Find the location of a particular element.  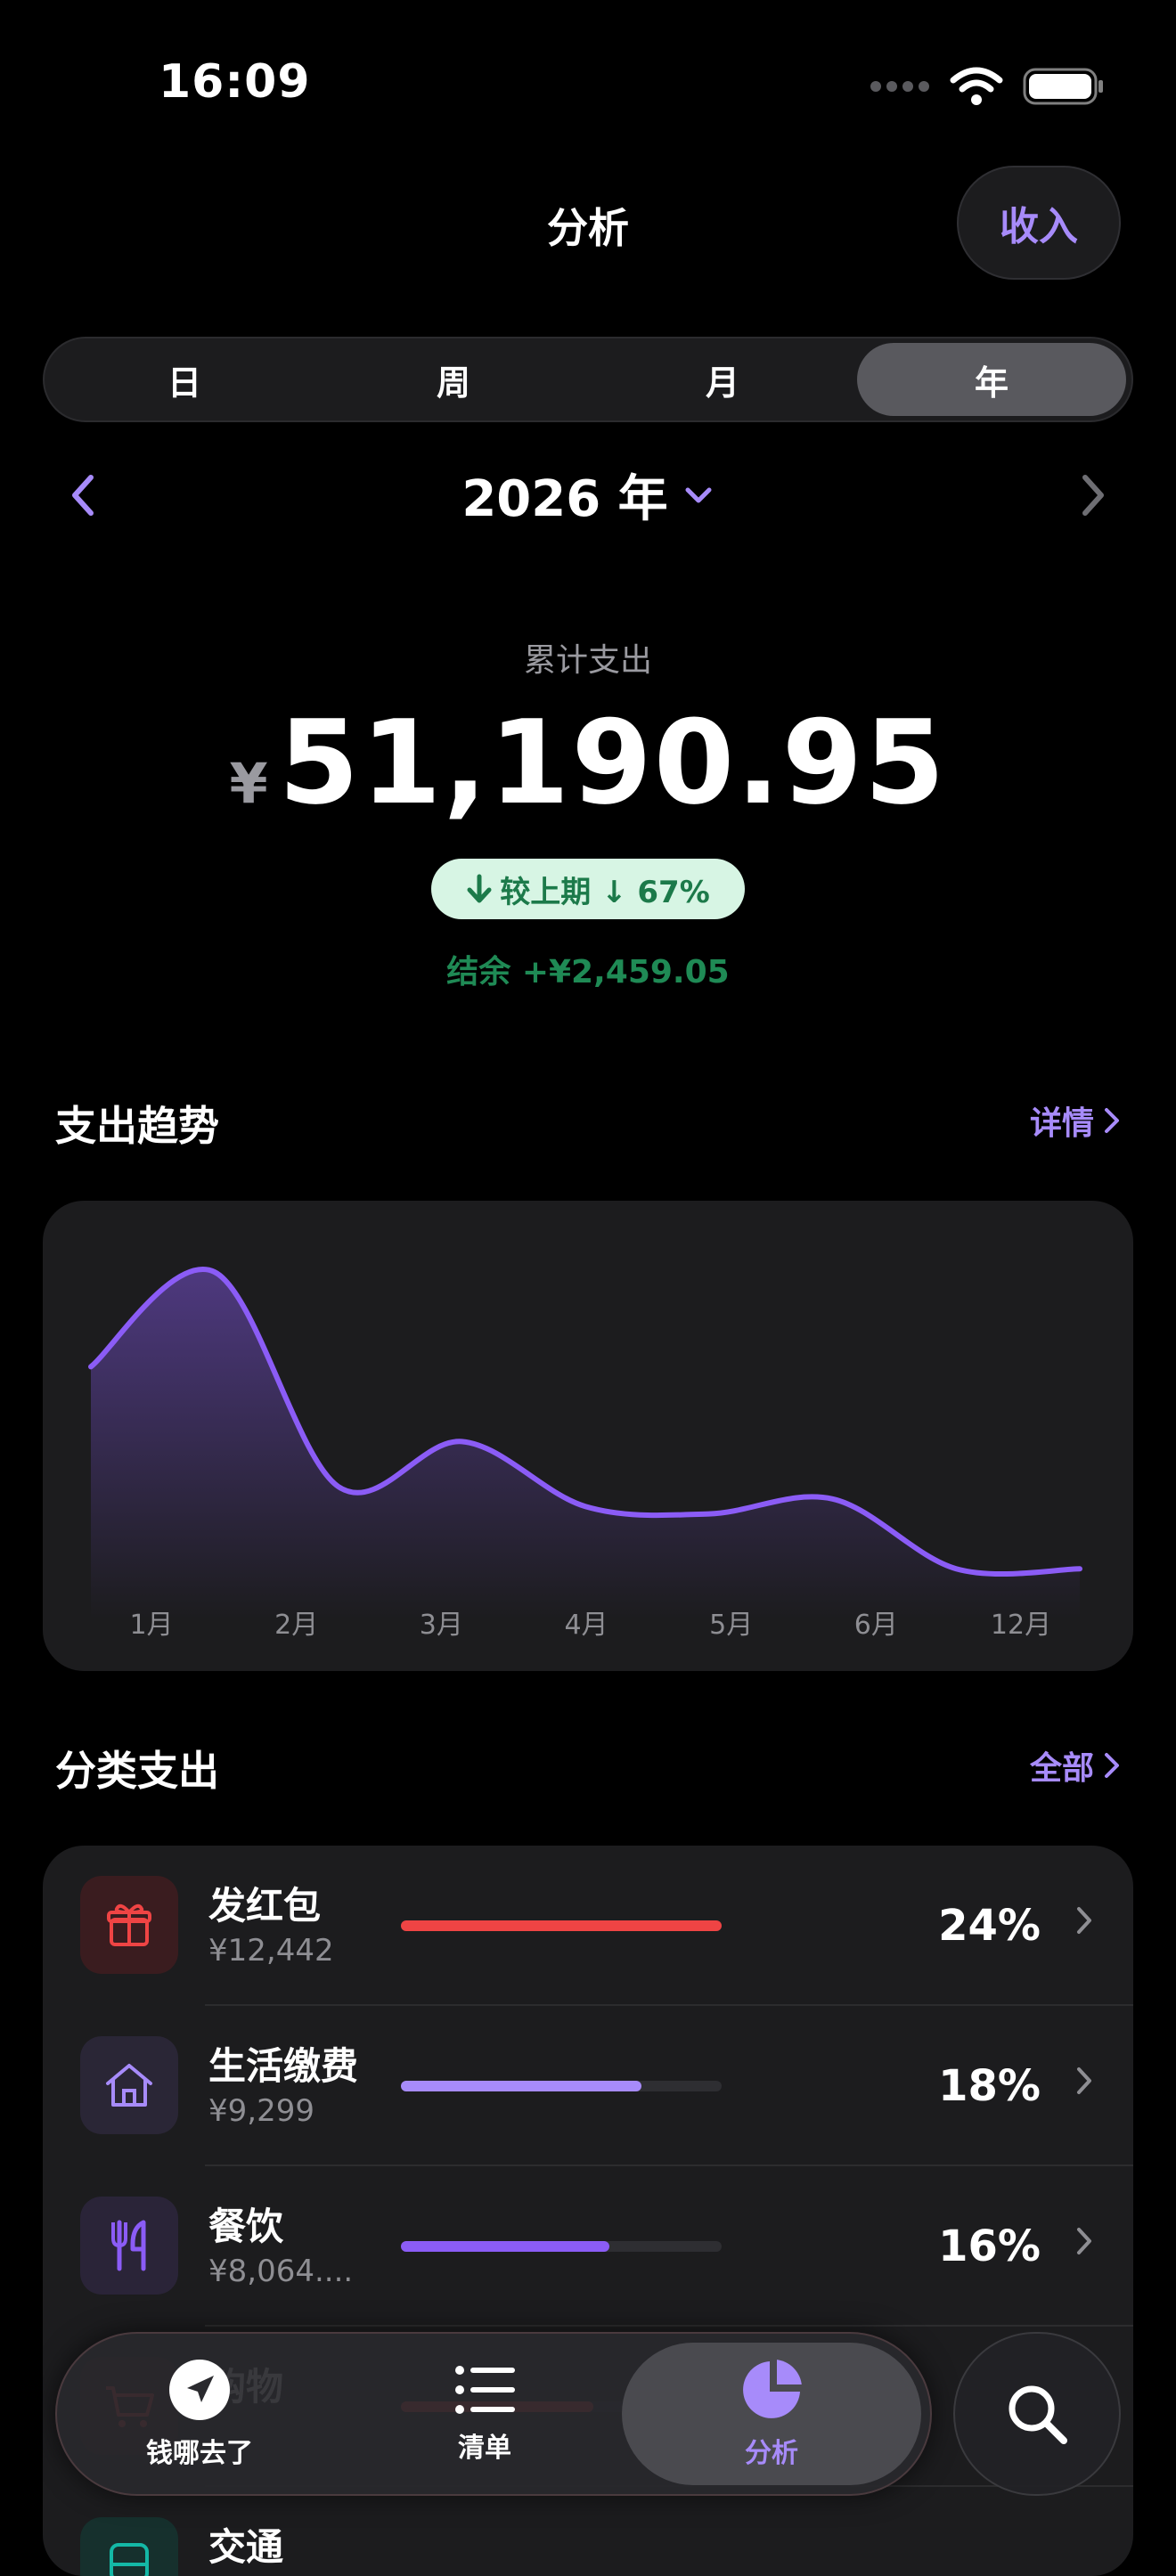

trend-section-title: 支出趋势 is located at coordinates (137, 1126).